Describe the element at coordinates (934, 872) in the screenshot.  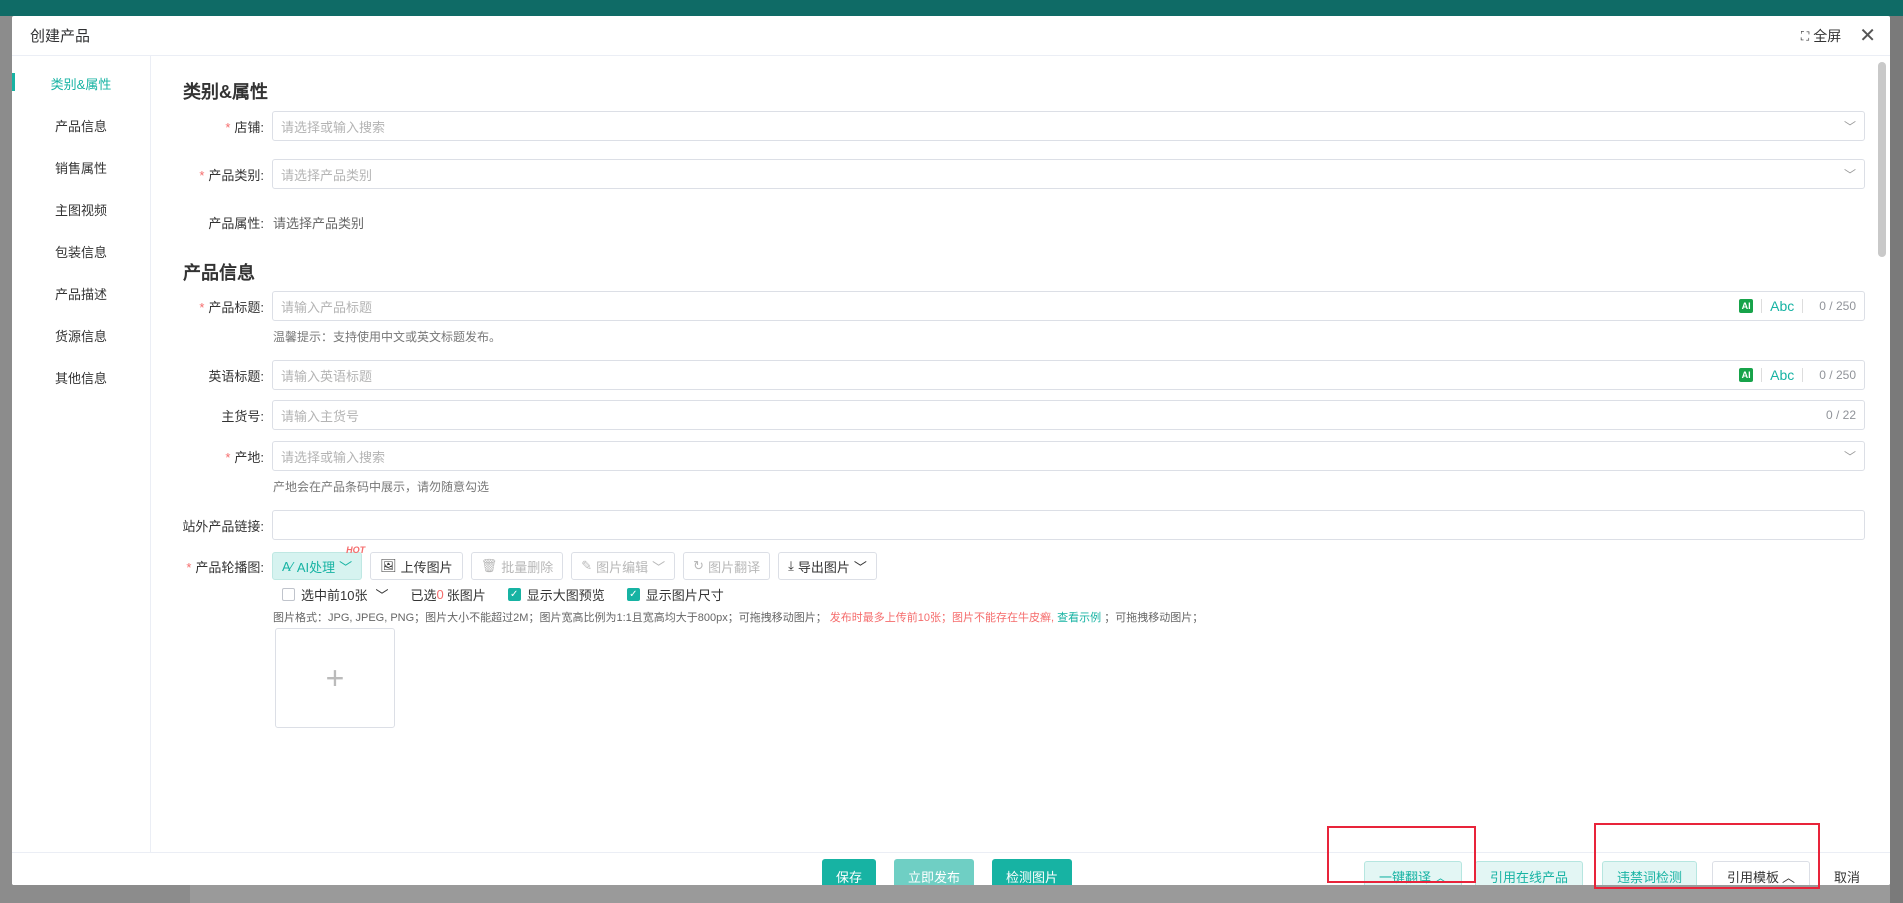
I see `publish-button: 立即发布` at that location.